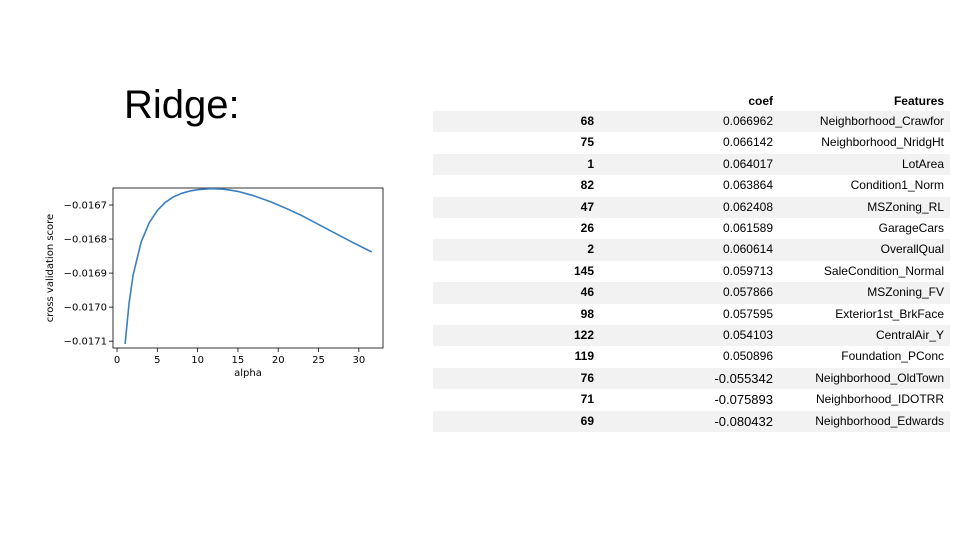 The image size is (960, 540). What do you see at coordinates (879, 399) in the screenshot?
I see `row-feature: Neighborhood_IDOTRR` at bounding box center [879, 399].